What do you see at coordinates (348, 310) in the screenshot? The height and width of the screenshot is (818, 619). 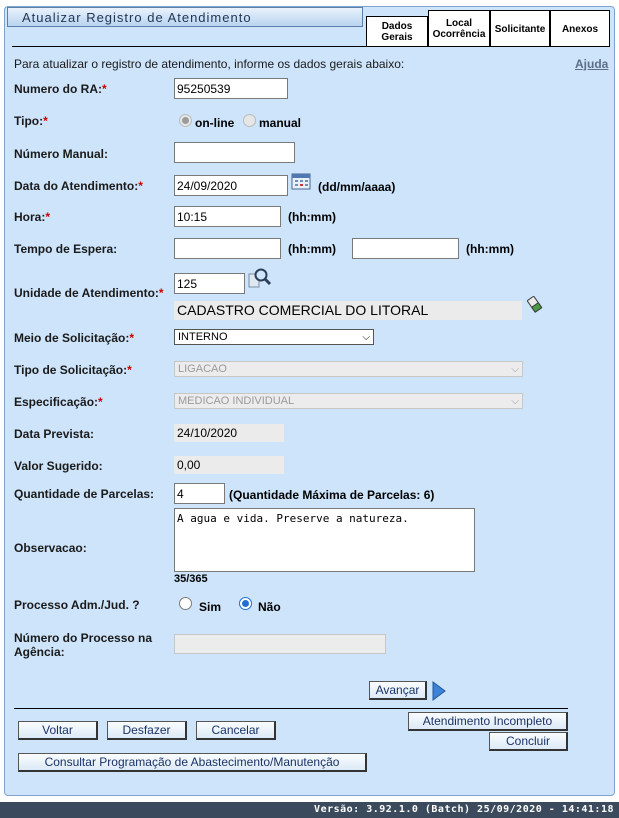 I see `unidade-name-display: CADASTRO COMERCIAL DO LITORAL` at bounding box center [348, 310].